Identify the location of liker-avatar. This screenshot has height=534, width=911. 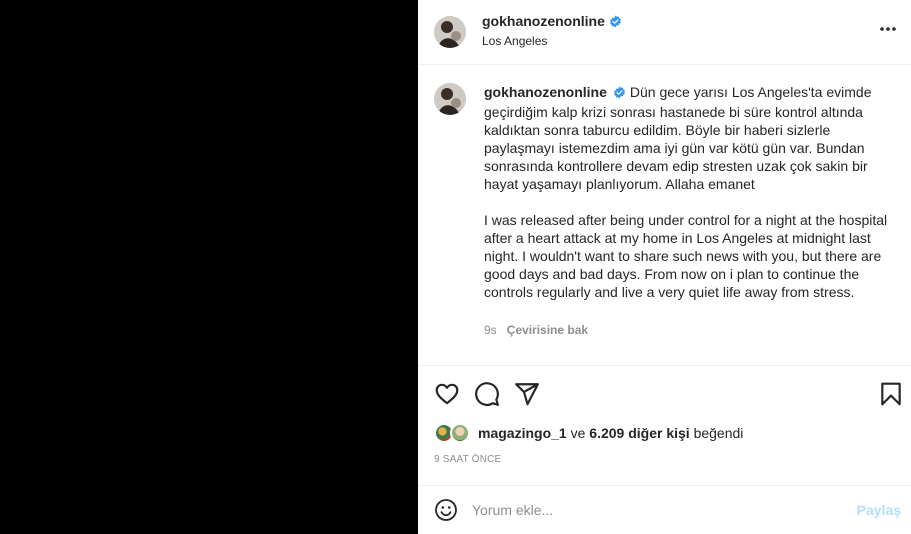
(460, 433).